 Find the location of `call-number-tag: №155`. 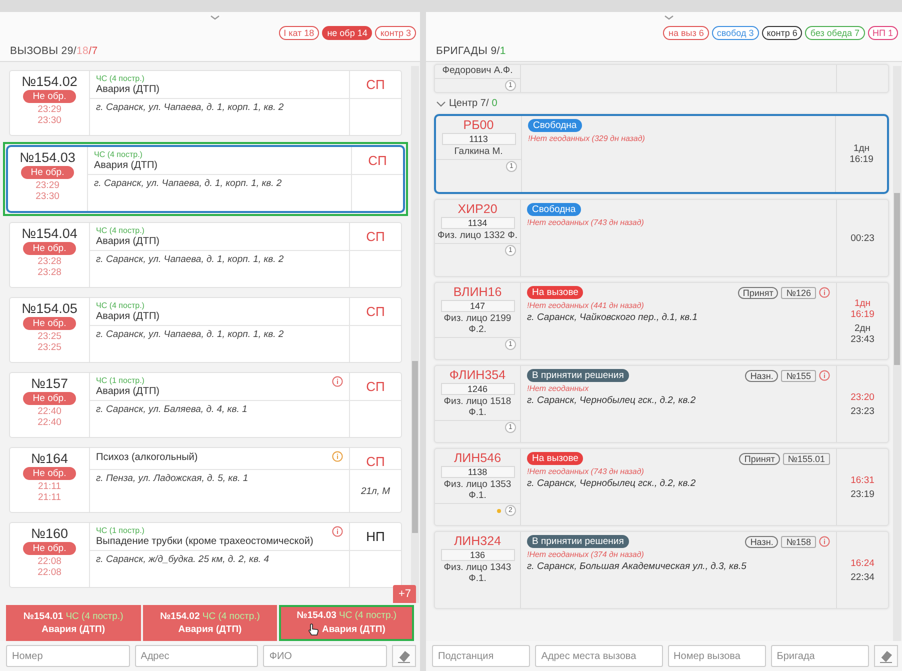

call-number-tag: №155 is located at coordinates (798, 376).